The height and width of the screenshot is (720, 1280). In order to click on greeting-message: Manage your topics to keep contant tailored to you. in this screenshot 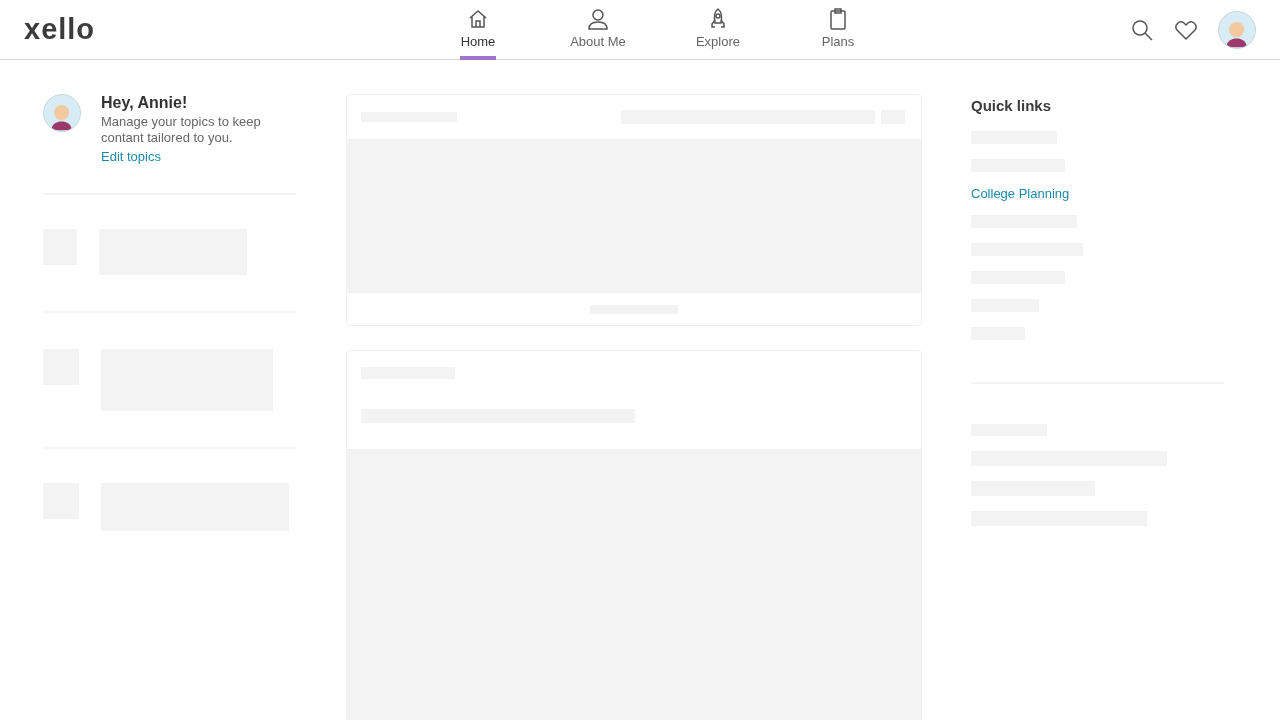, I will do `click(181, 130)`.